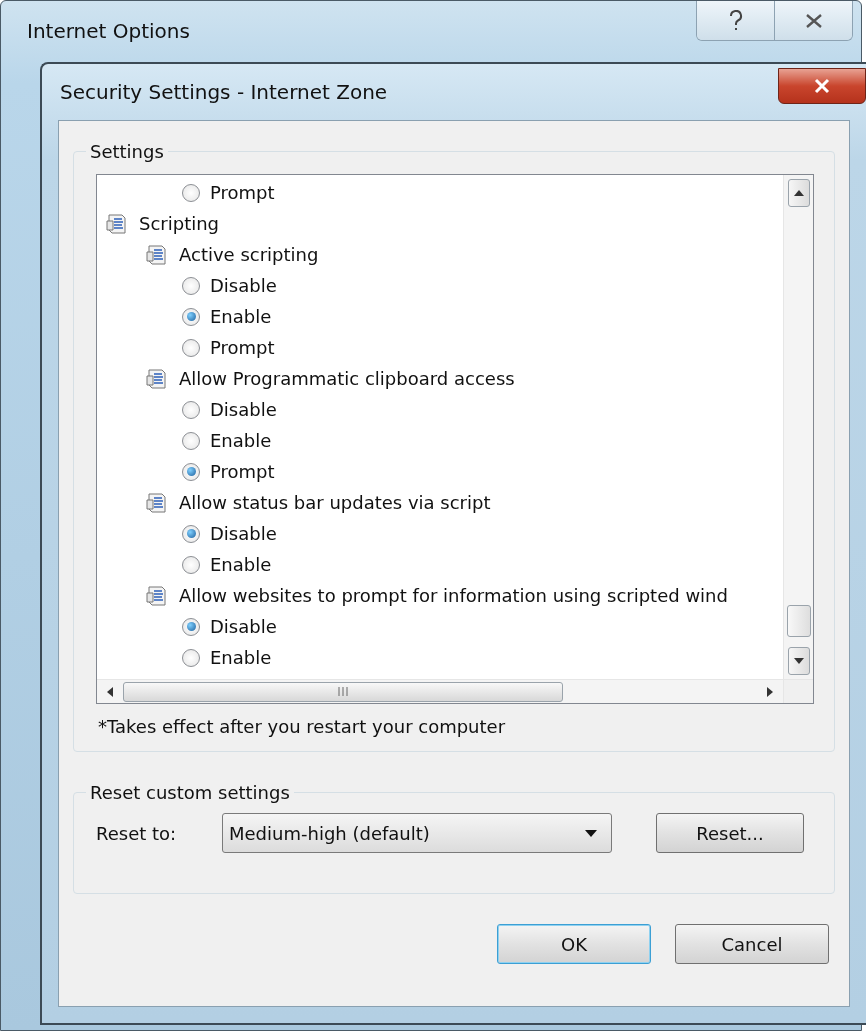 The image size is (866, 1031). I want to click on scrollbar-corner, so click(798, 691).